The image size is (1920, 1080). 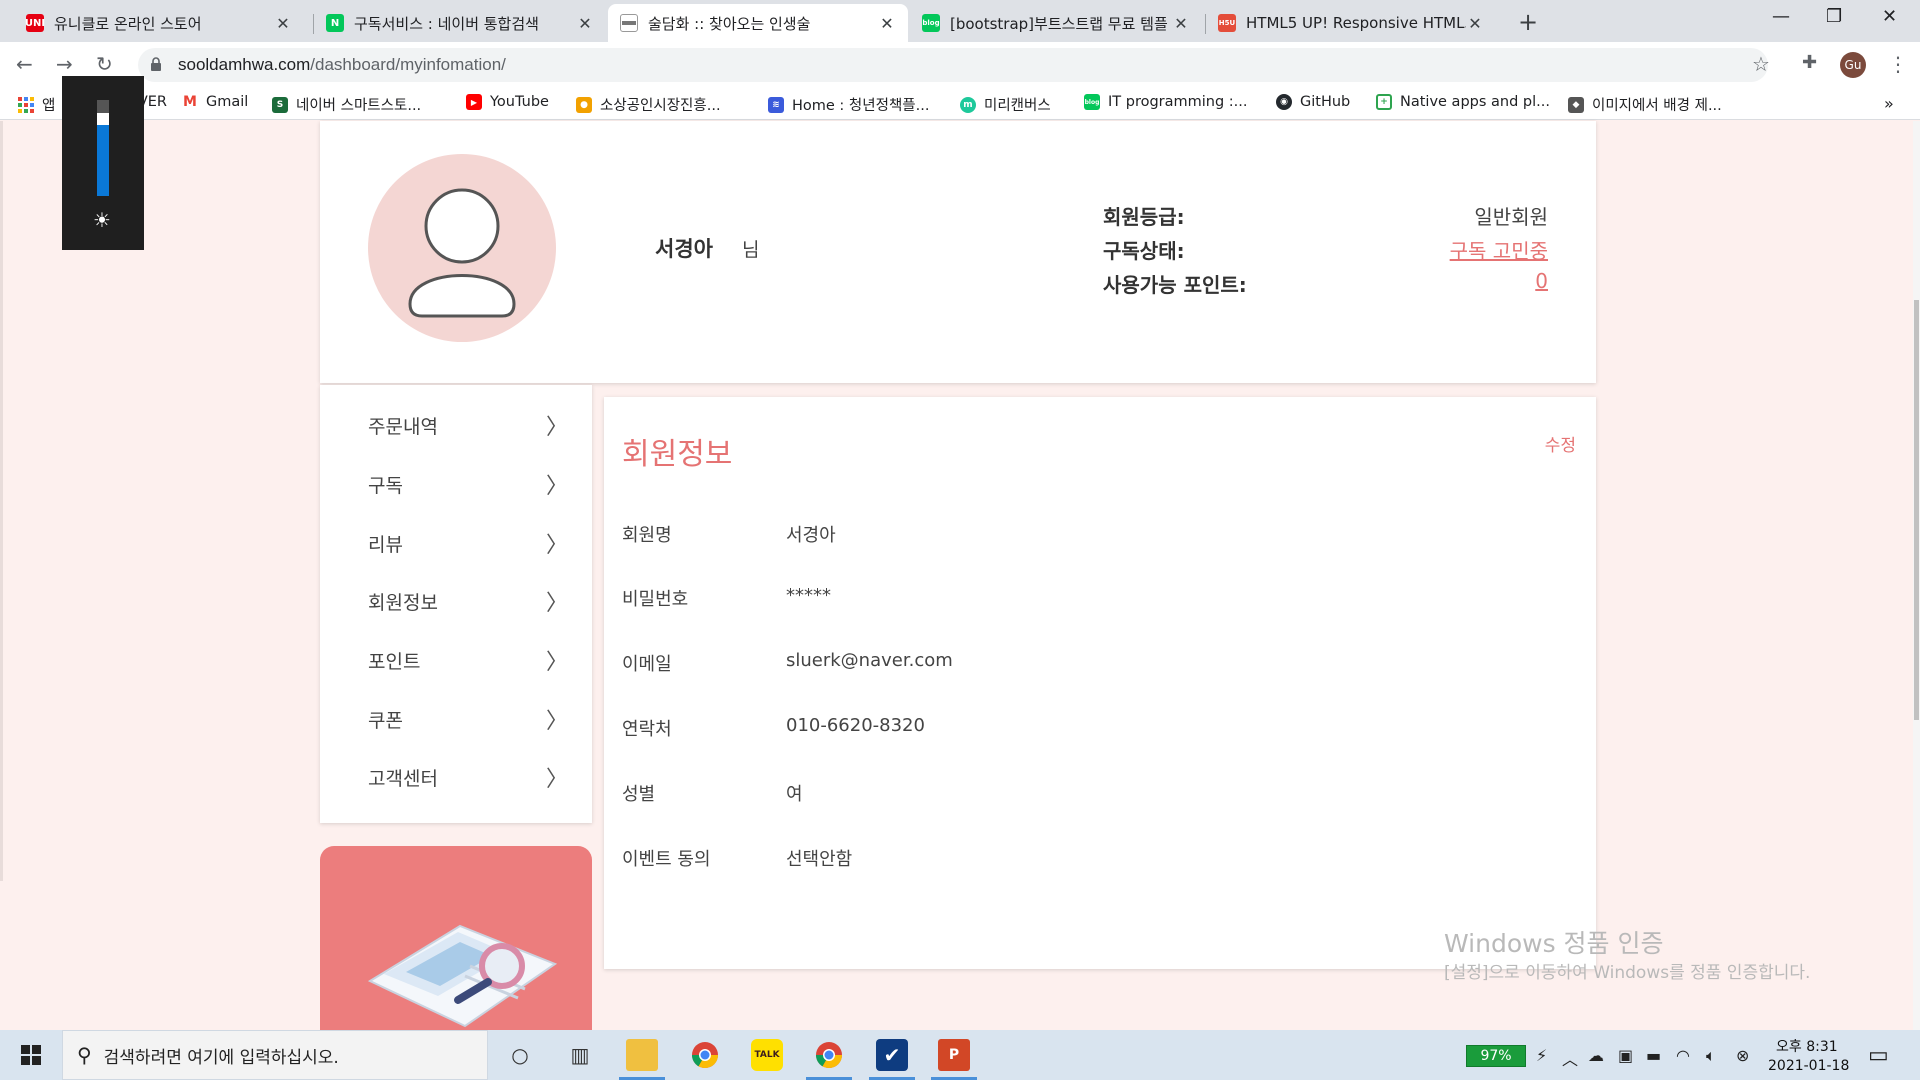 What do you see at coordinates (36, 104) in the screenshot?
I see `bookmark-apps: 앱` at bounding box center [36, 104].